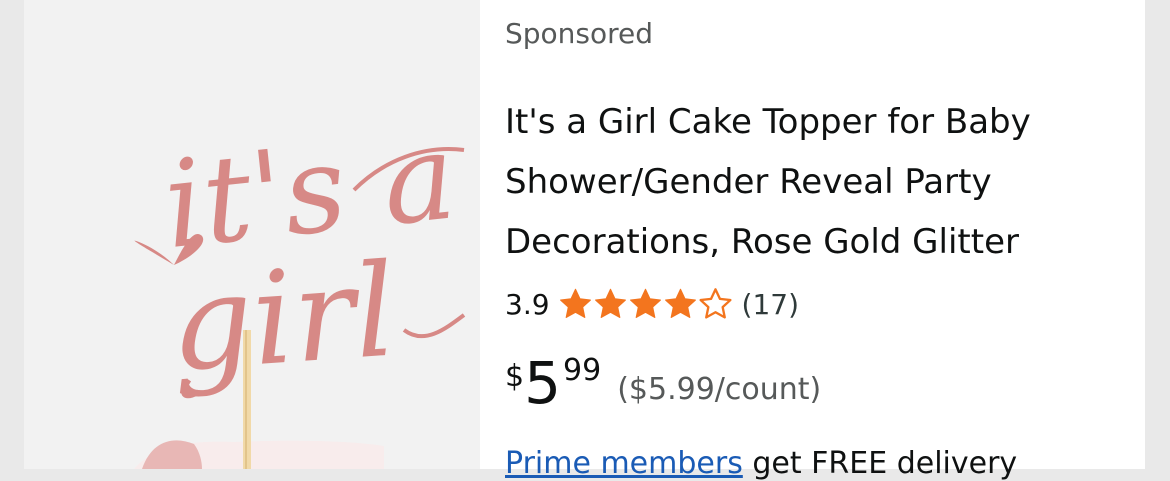 Image resolution: width=1170 pixels, height=481 pixels. Describe the element at coordinates (810, 242) in the screenshot. I see `product-title-line: Decorations, Rose Gold Glitter` at that location.